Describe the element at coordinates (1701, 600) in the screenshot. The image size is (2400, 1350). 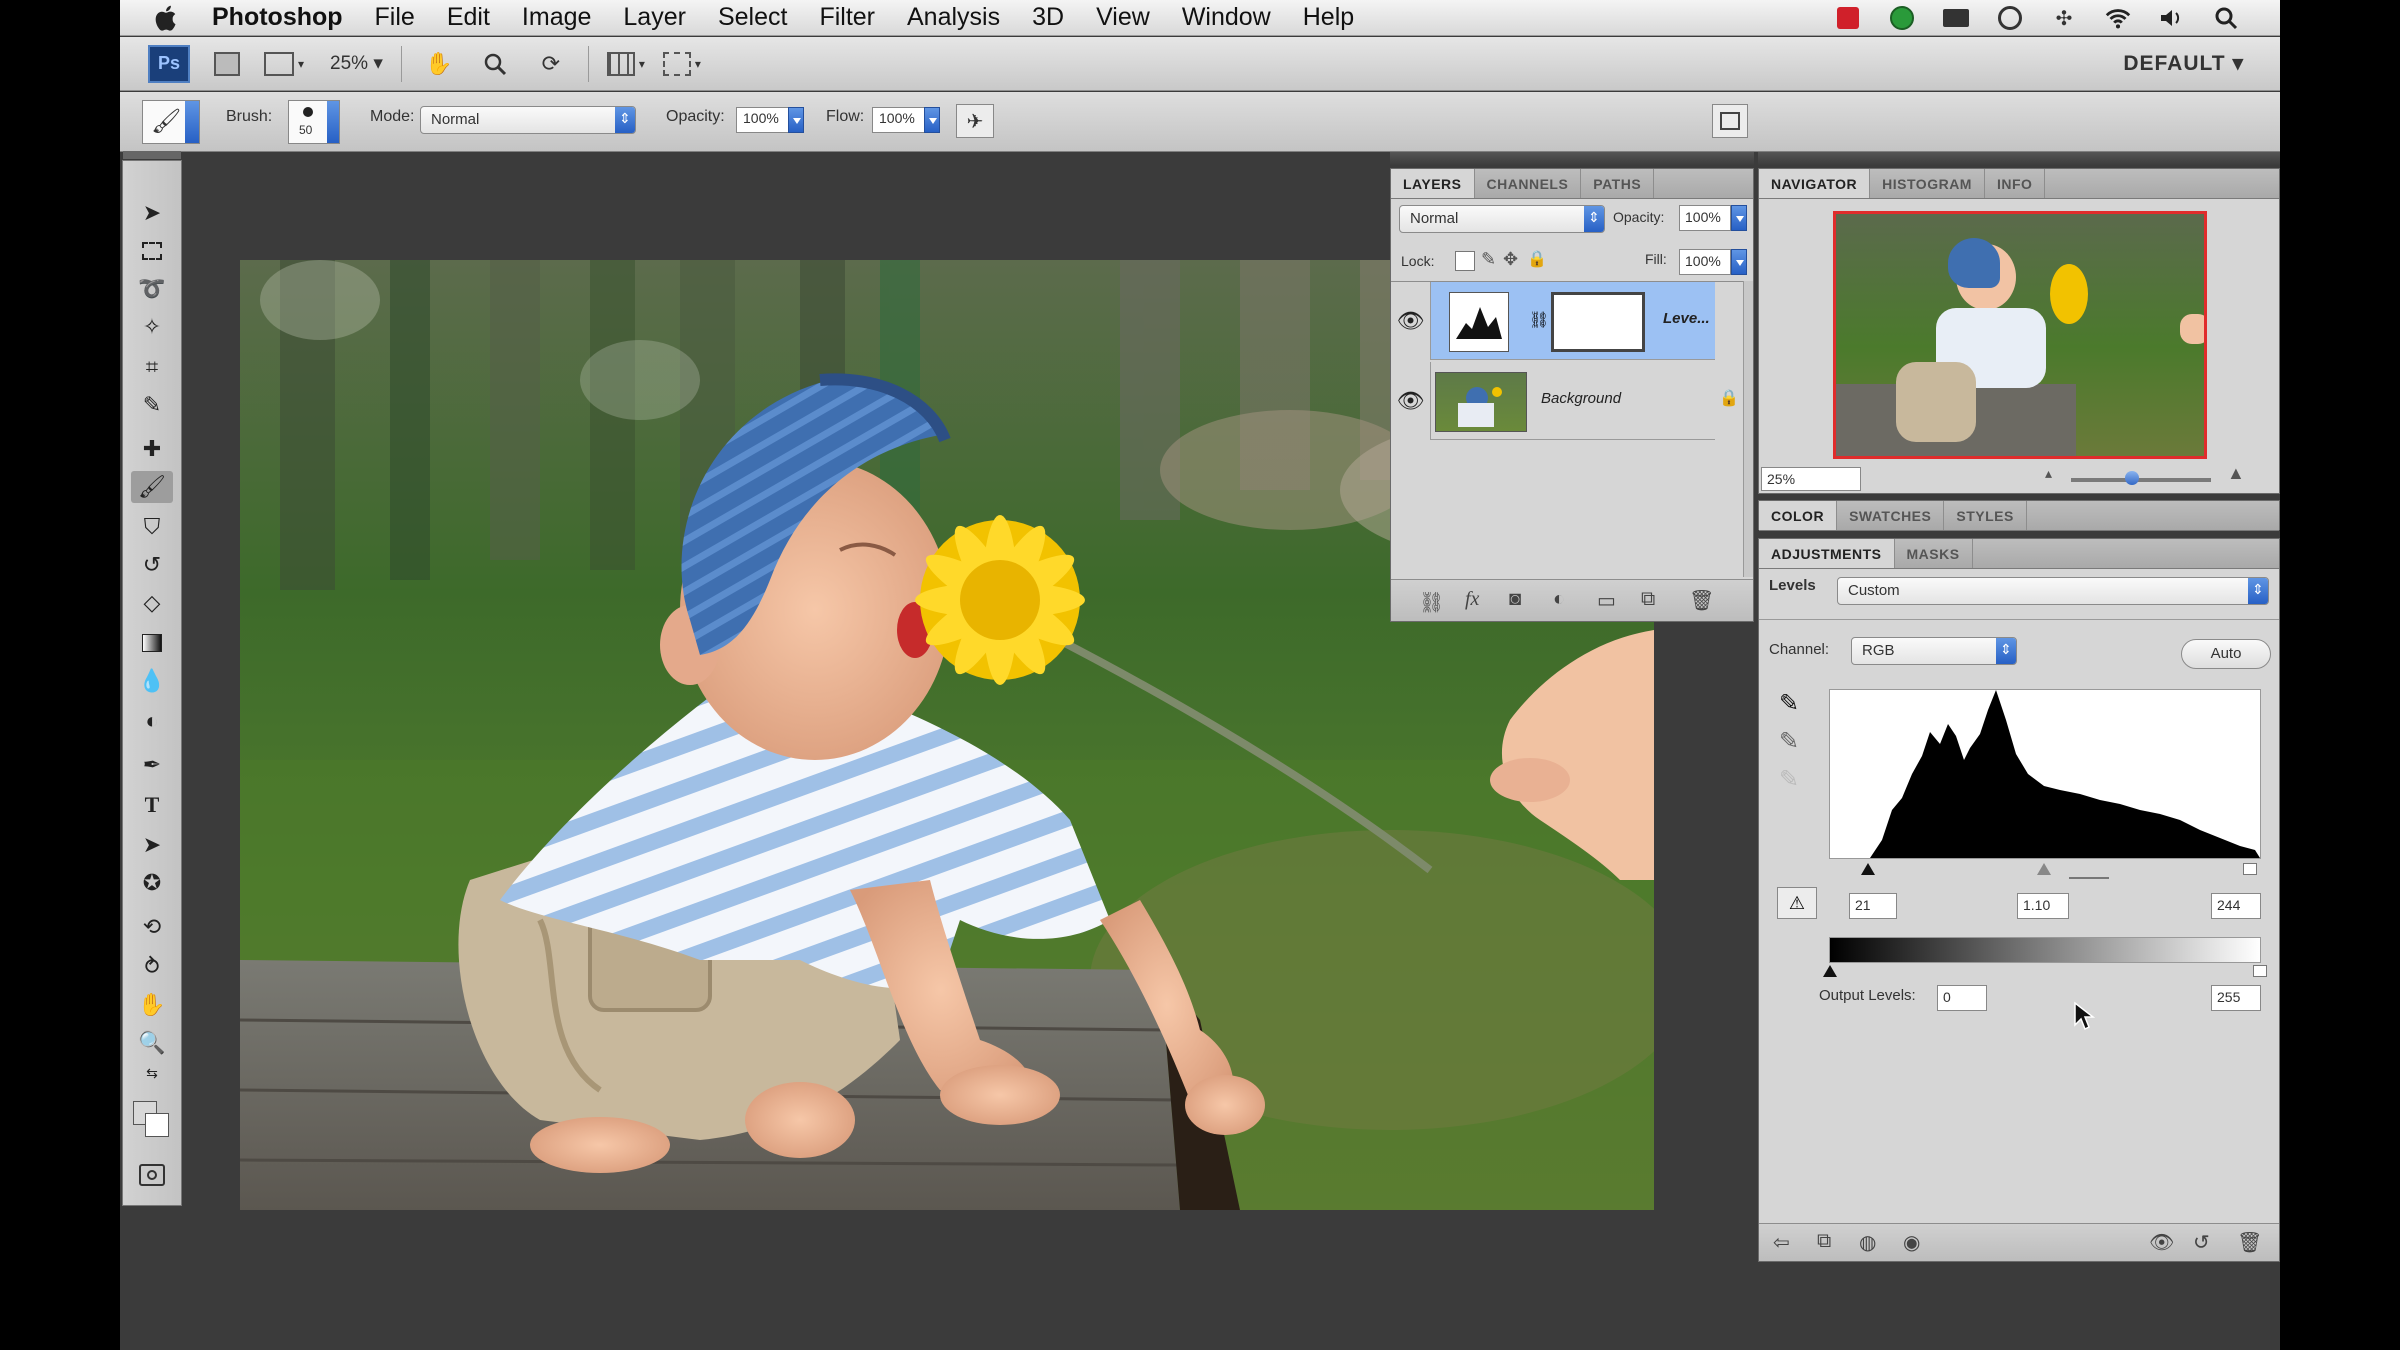
I see `delete-layer-icon: 🗑` at that location.